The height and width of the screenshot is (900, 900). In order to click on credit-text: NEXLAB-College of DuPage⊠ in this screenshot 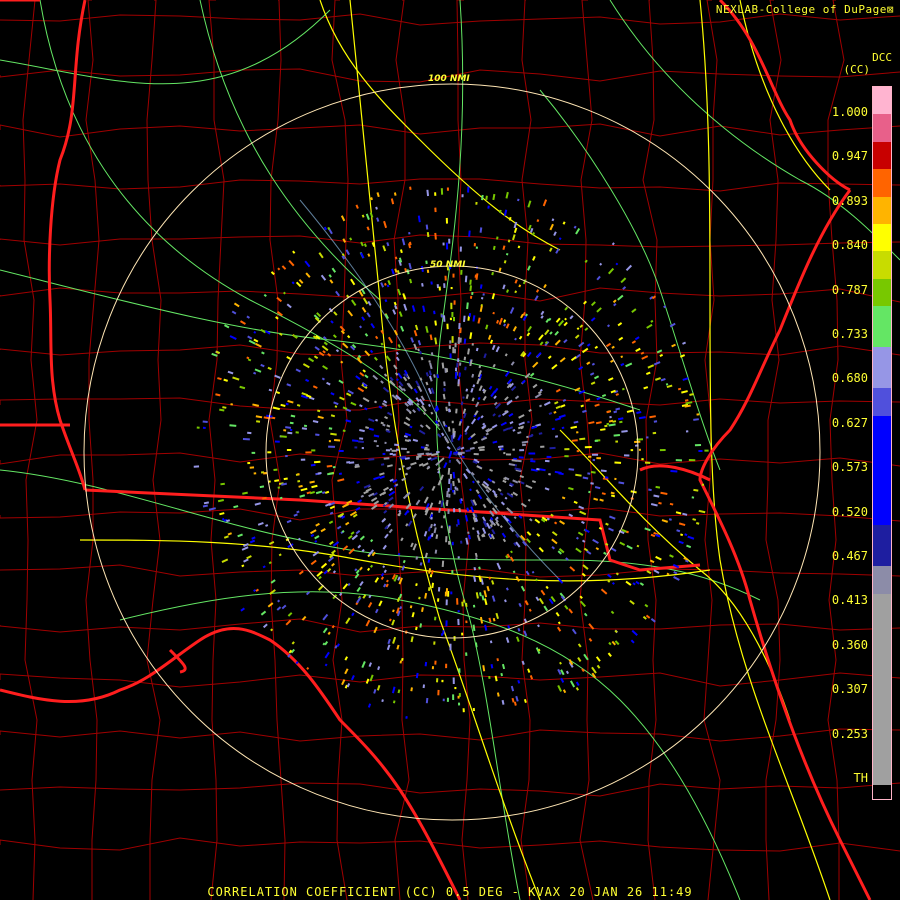, I will do `click(804, 9)`.